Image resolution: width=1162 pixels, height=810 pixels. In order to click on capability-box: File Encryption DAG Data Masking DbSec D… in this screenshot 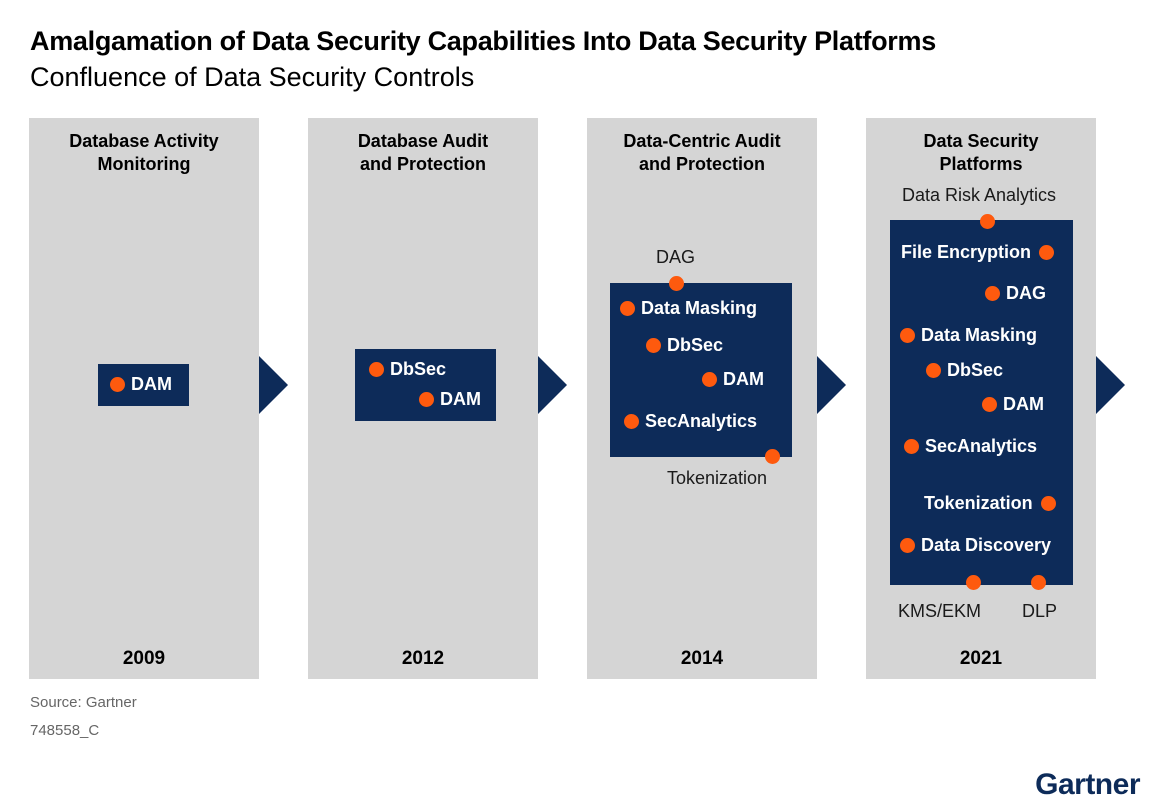, I will do `click(981, 402)`.